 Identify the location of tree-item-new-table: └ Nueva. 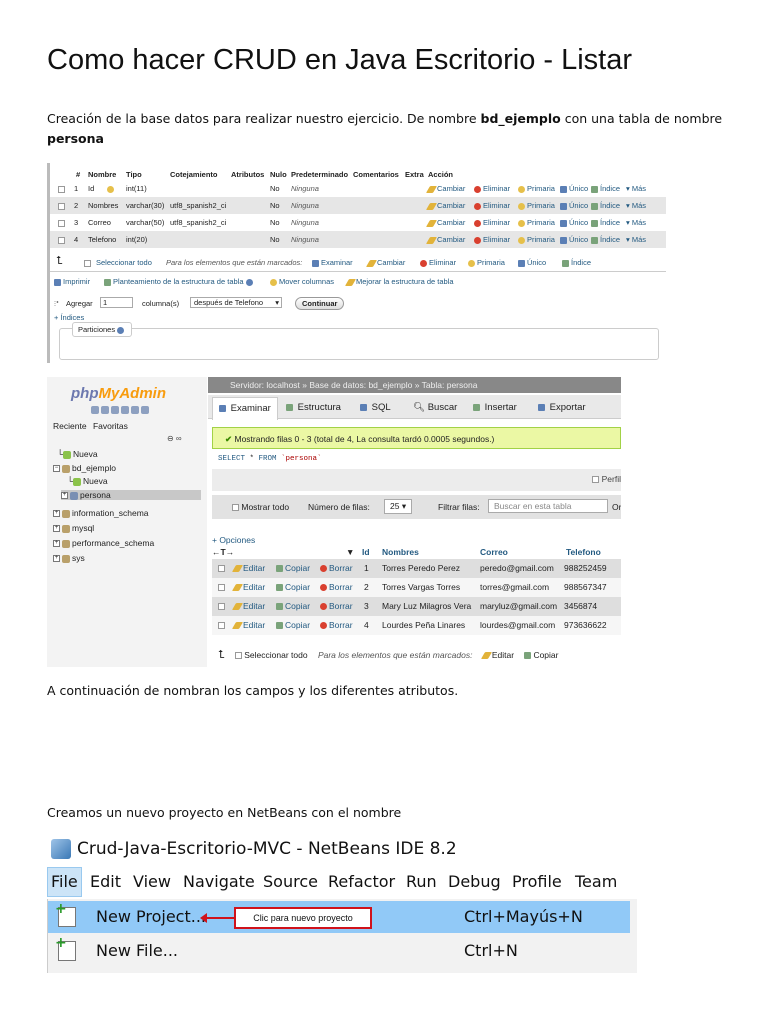
(87, 481).